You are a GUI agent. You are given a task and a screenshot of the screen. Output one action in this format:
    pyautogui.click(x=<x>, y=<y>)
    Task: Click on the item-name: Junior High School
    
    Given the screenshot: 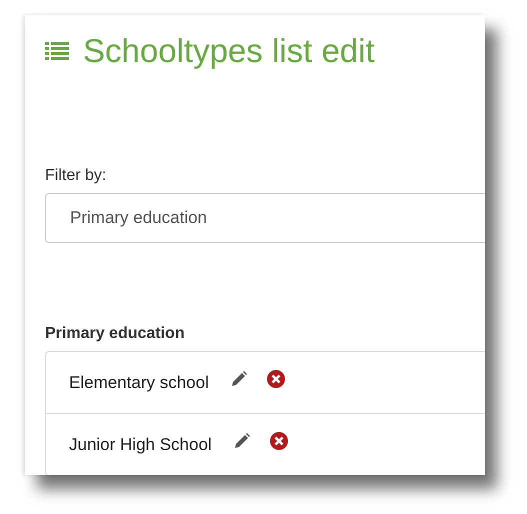 What is the action you would take?
    pyautogui.click(x=140, y=444)
    